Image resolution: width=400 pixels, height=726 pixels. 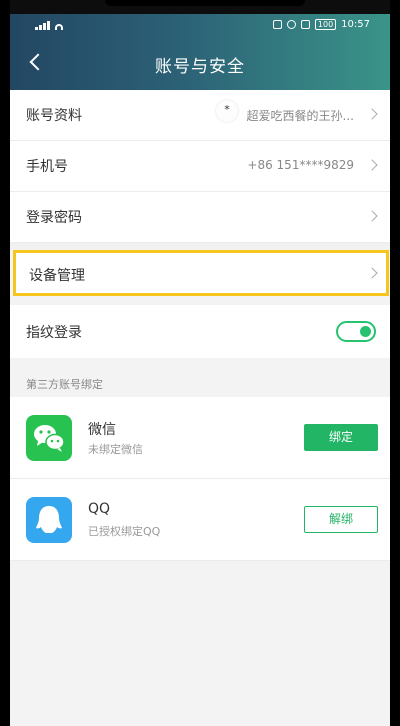 What do you see at coordinates (356, 331) in the screenshot?
I see `fingerprint-toggle` at bounding box center [356, 331].